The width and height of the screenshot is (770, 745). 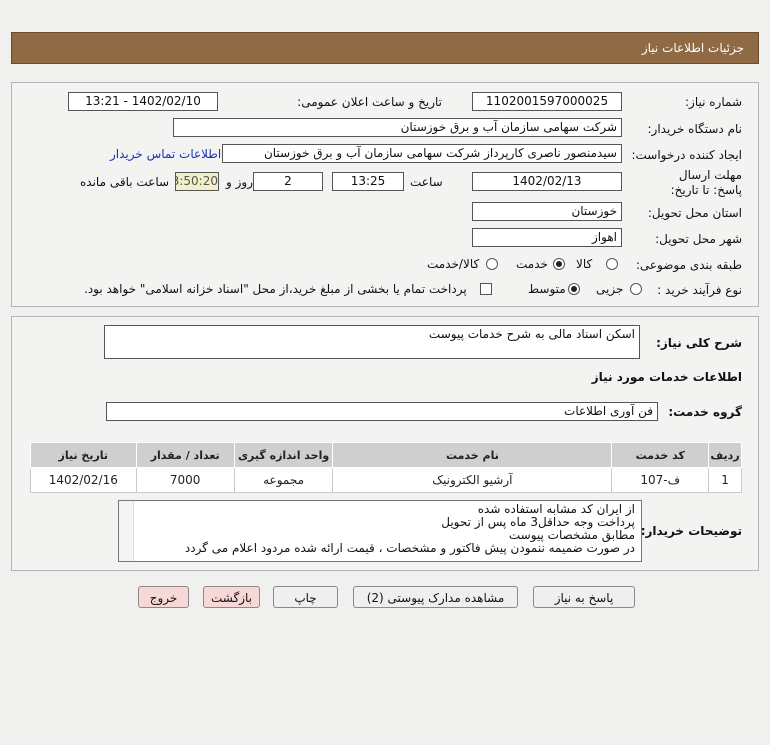 I want to click on col-service-name: نام خدمت, so click(x=472, y=455).